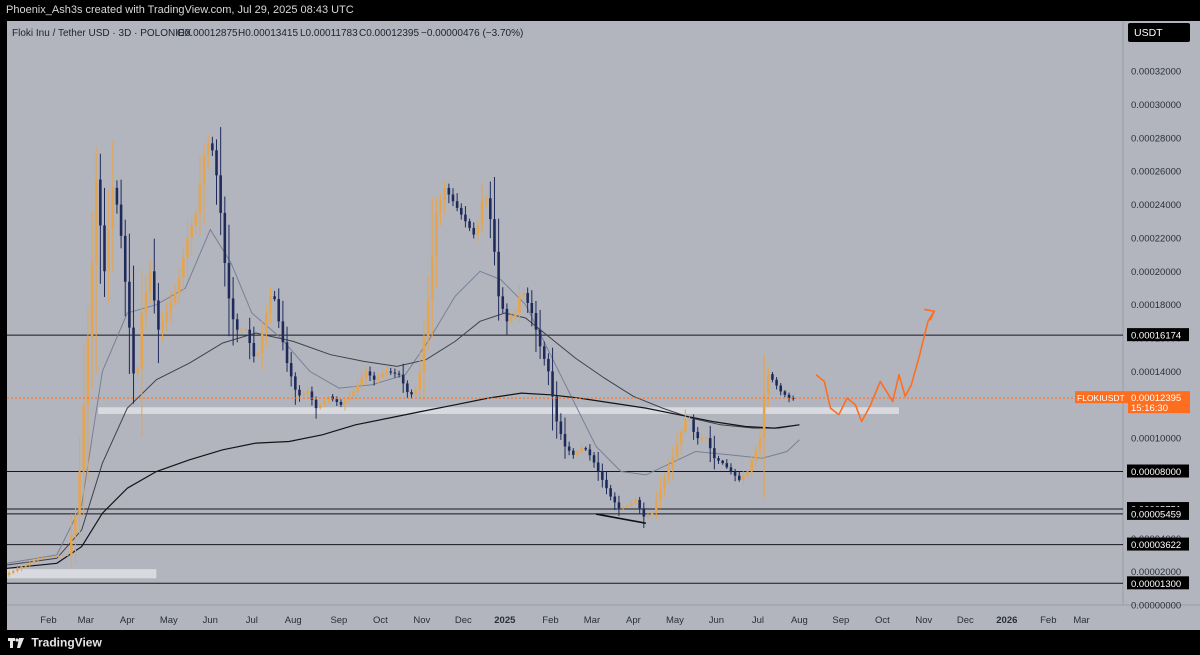 Image resolution: width=1200 pixels, height=655 pixels. What do you see at coordinates (633, 620) in the screenshot?
I see `x-tick-label: Apr` at bounding box center [633, 620].